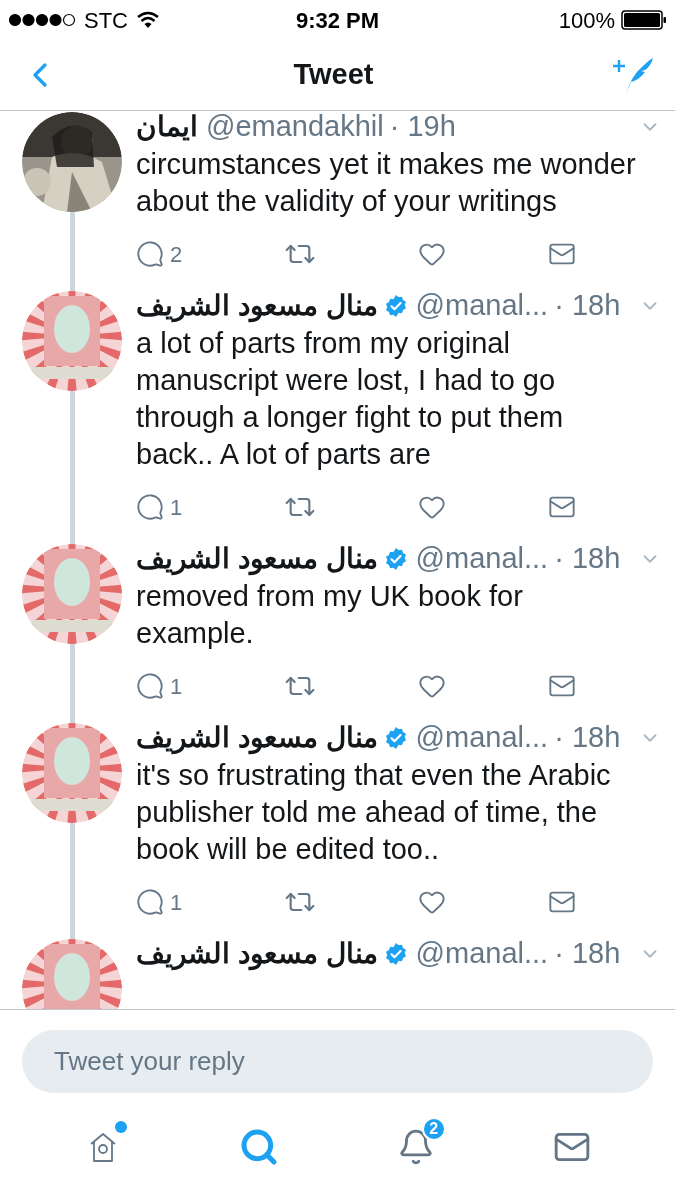 This screenshot has height=1200, width=675. I want to click on tweet-time: · 19h, so click(422, 128).